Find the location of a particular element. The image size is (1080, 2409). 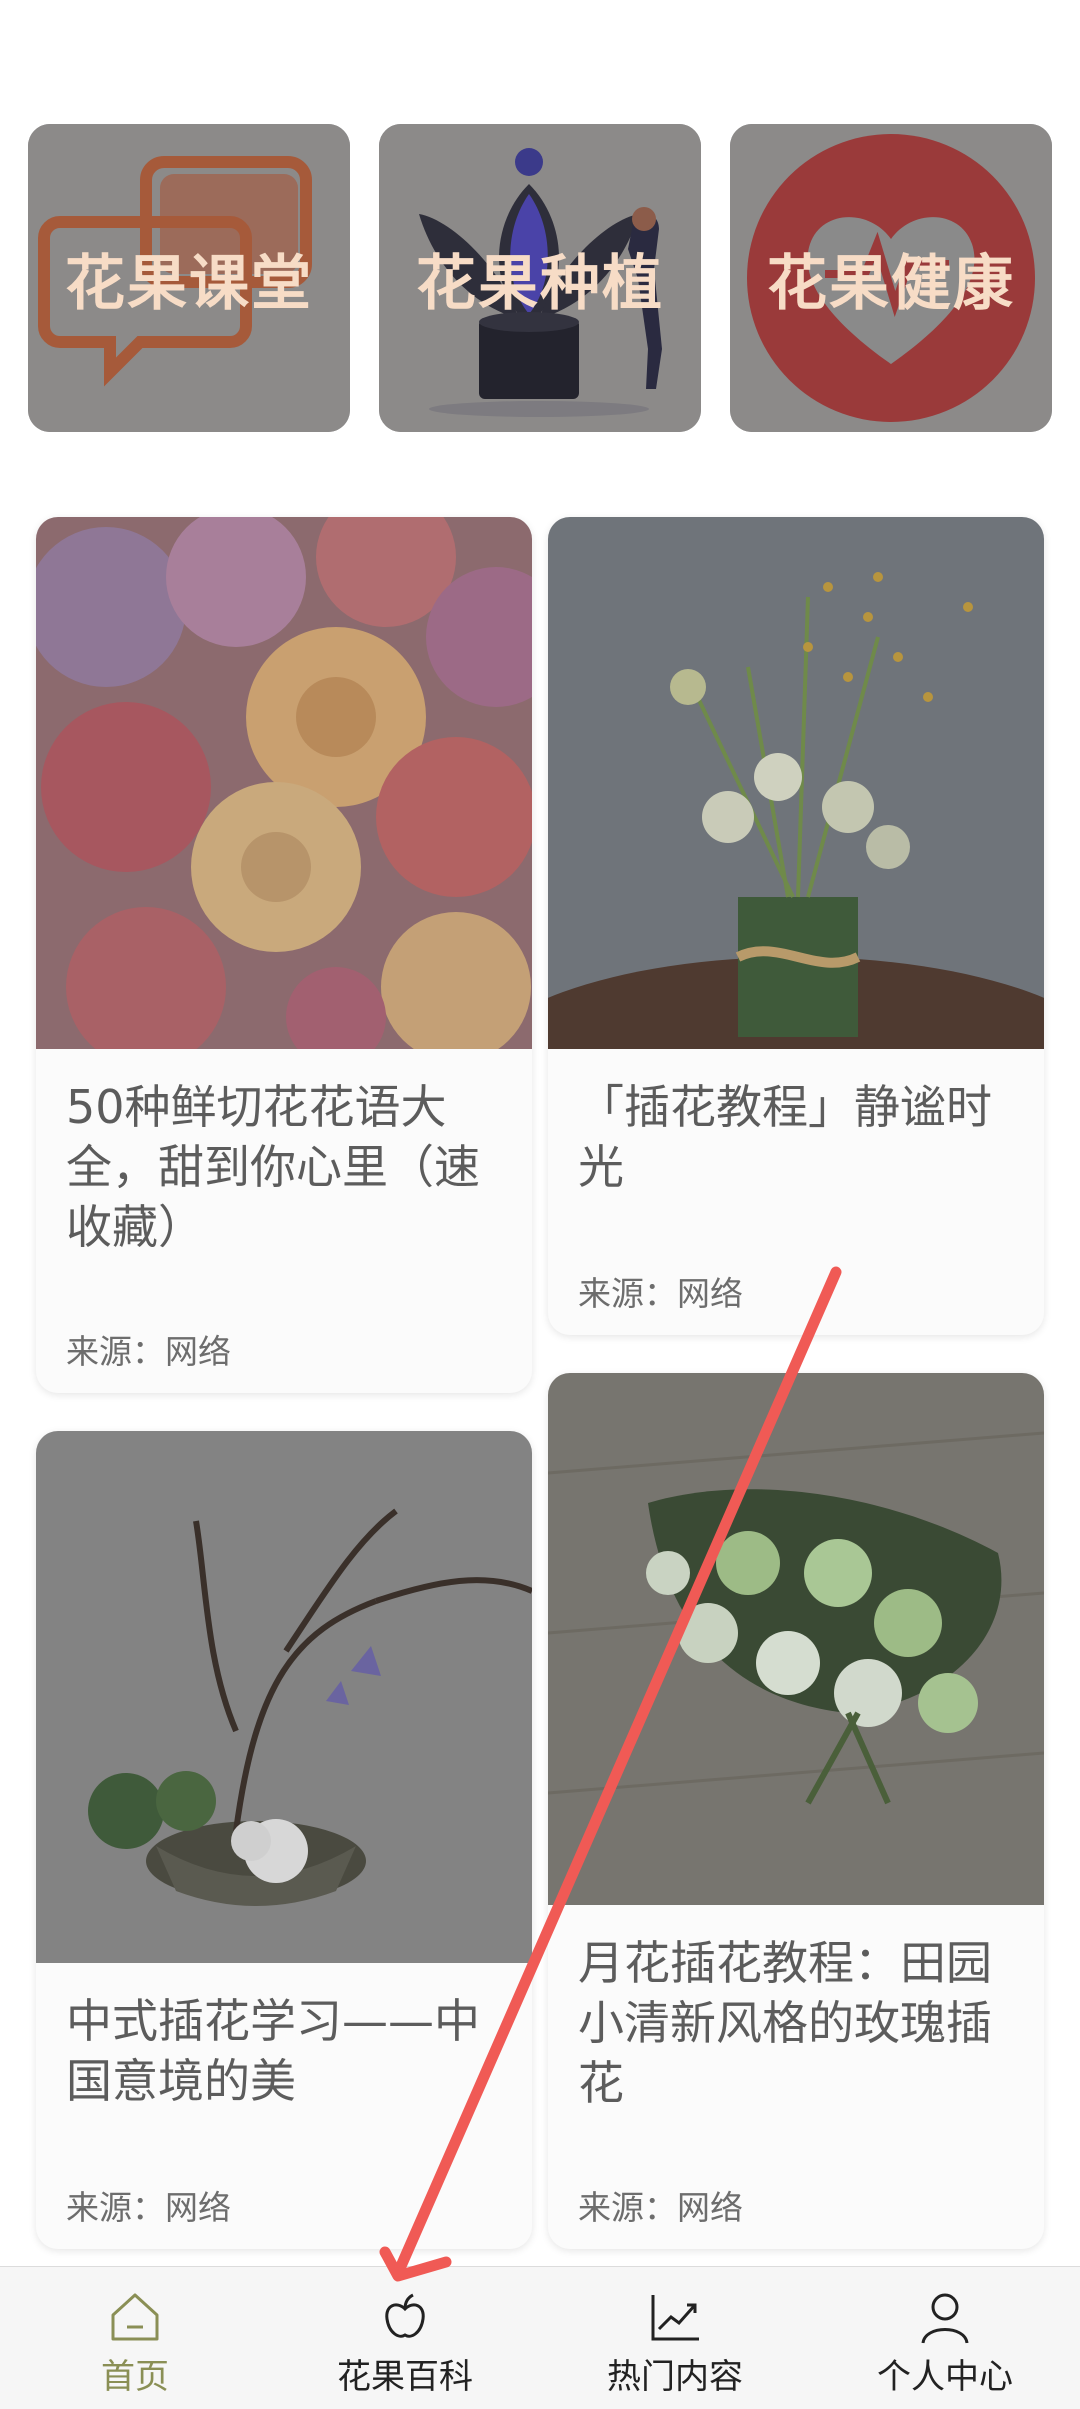

card-title: 月花插花教程：田园小清新风格的玫瑰插花 is located at coordinates (785, 2023).